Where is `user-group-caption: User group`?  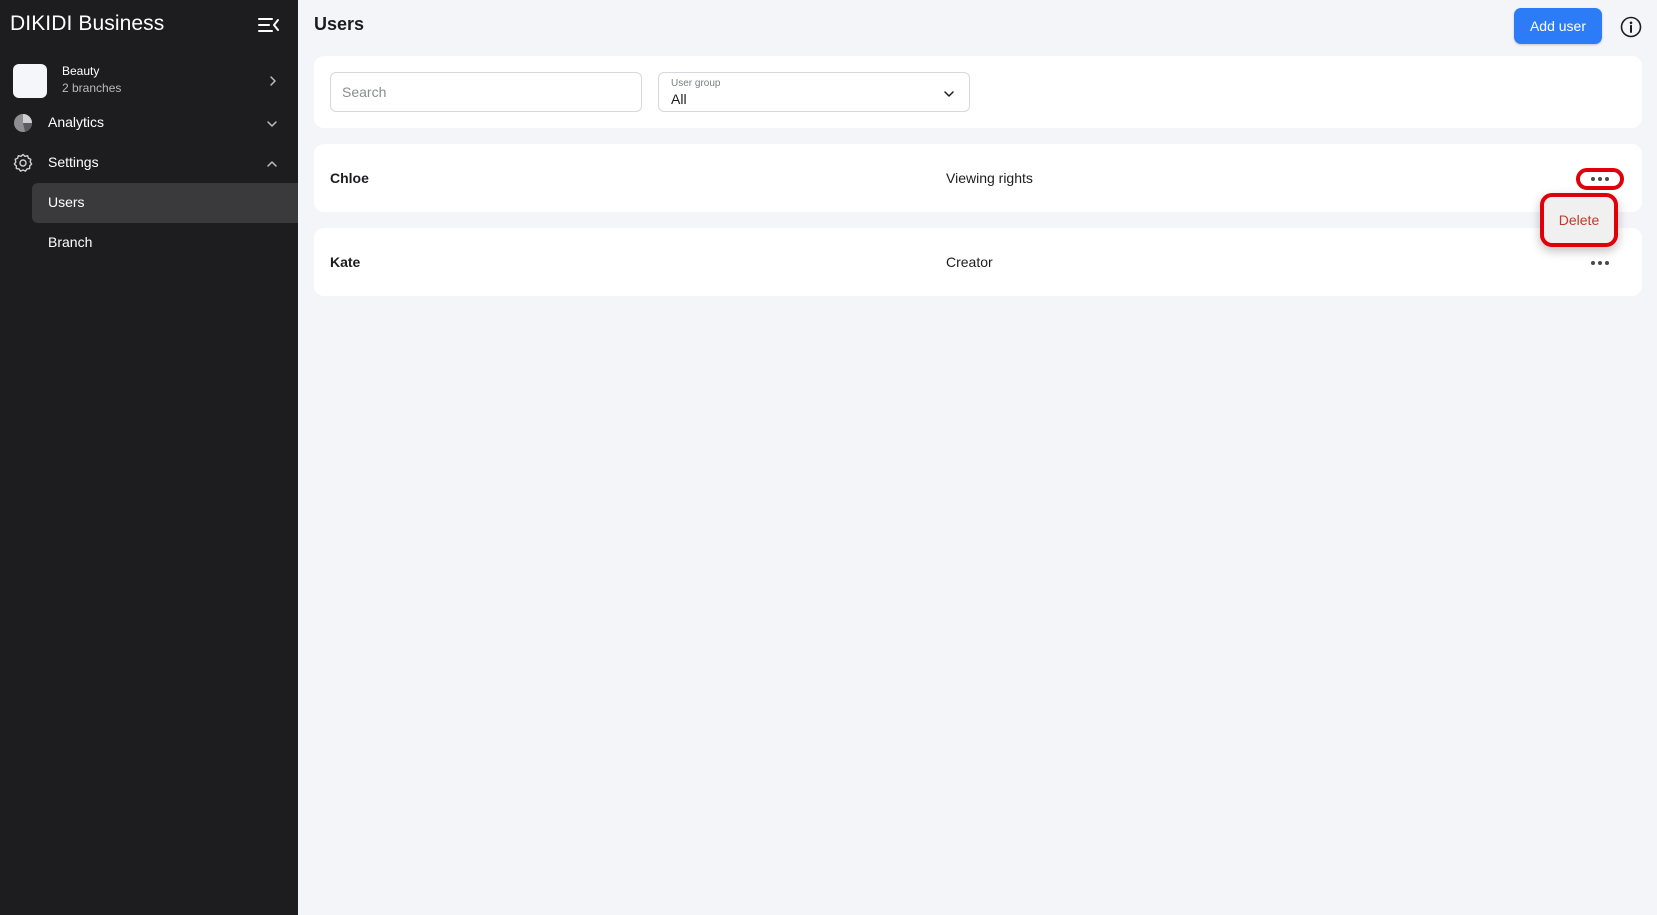 user-group-caption: User group is located at coordinates (696, 83).